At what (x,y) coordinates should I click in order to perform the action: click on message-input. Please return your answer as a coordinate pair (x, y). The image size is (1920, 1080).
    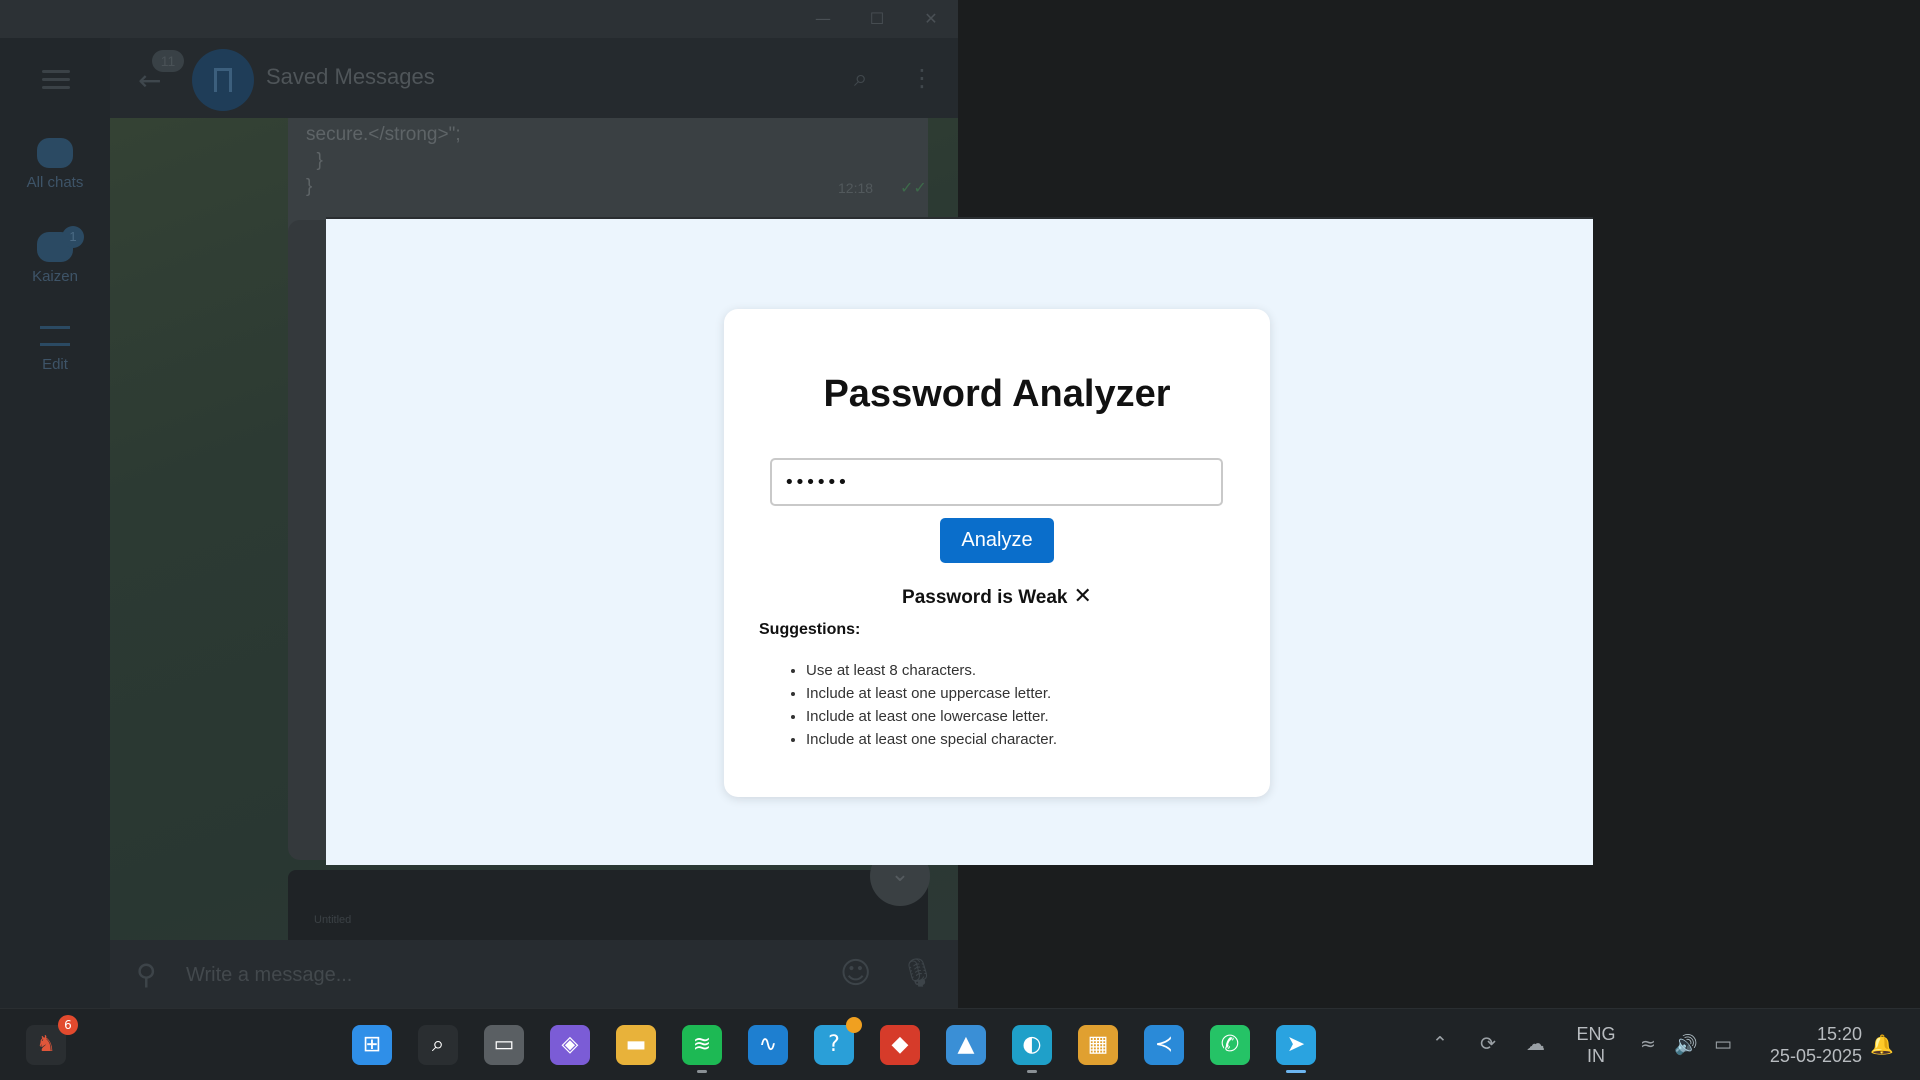
    Looking at the image, I should click on (486, 975).